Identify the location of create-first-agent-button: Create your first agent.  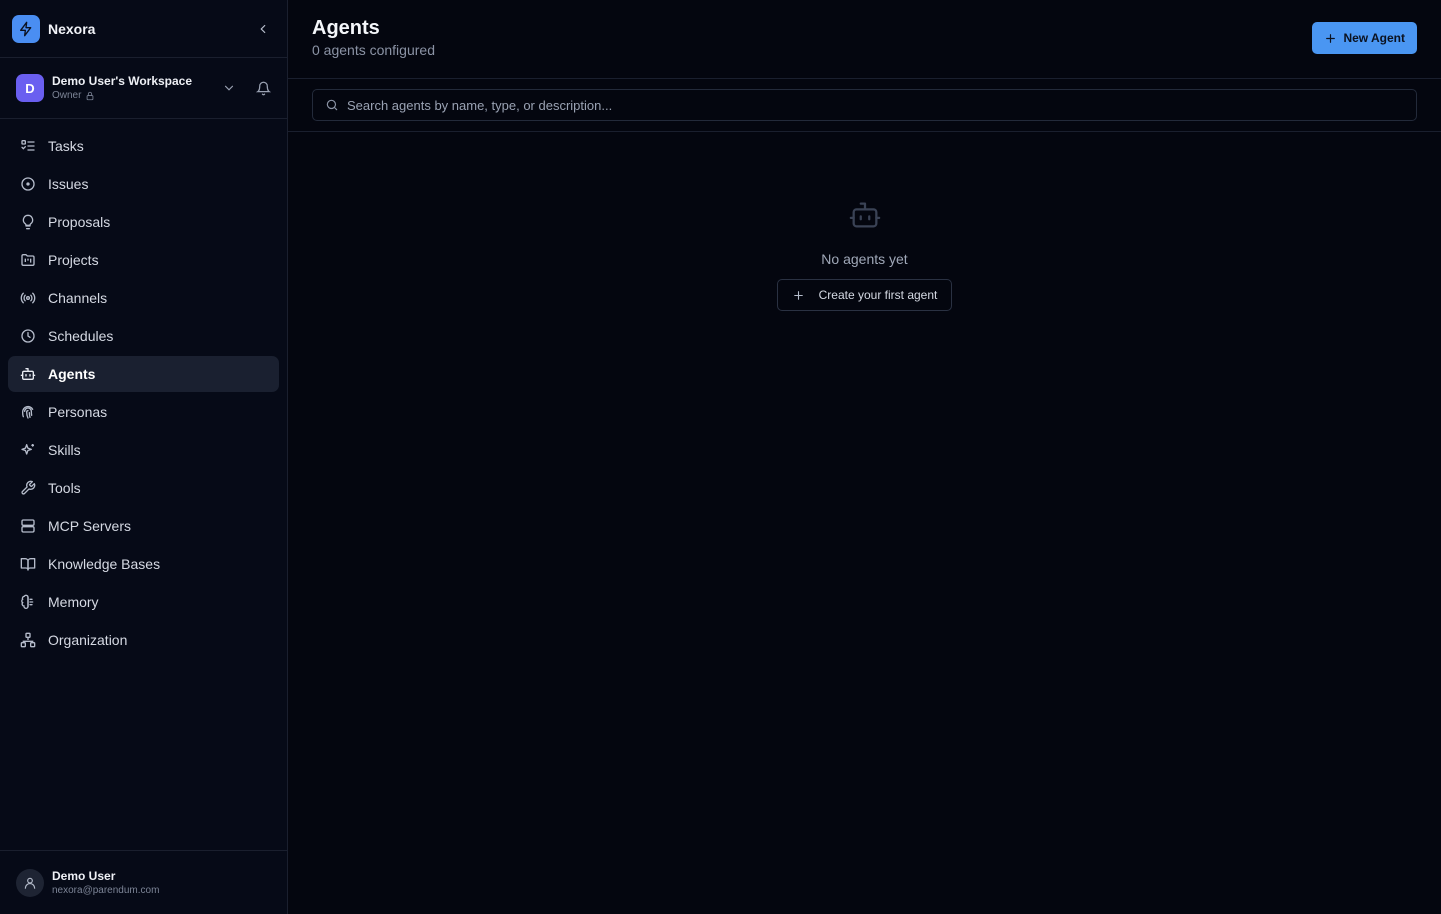
(864, 295).